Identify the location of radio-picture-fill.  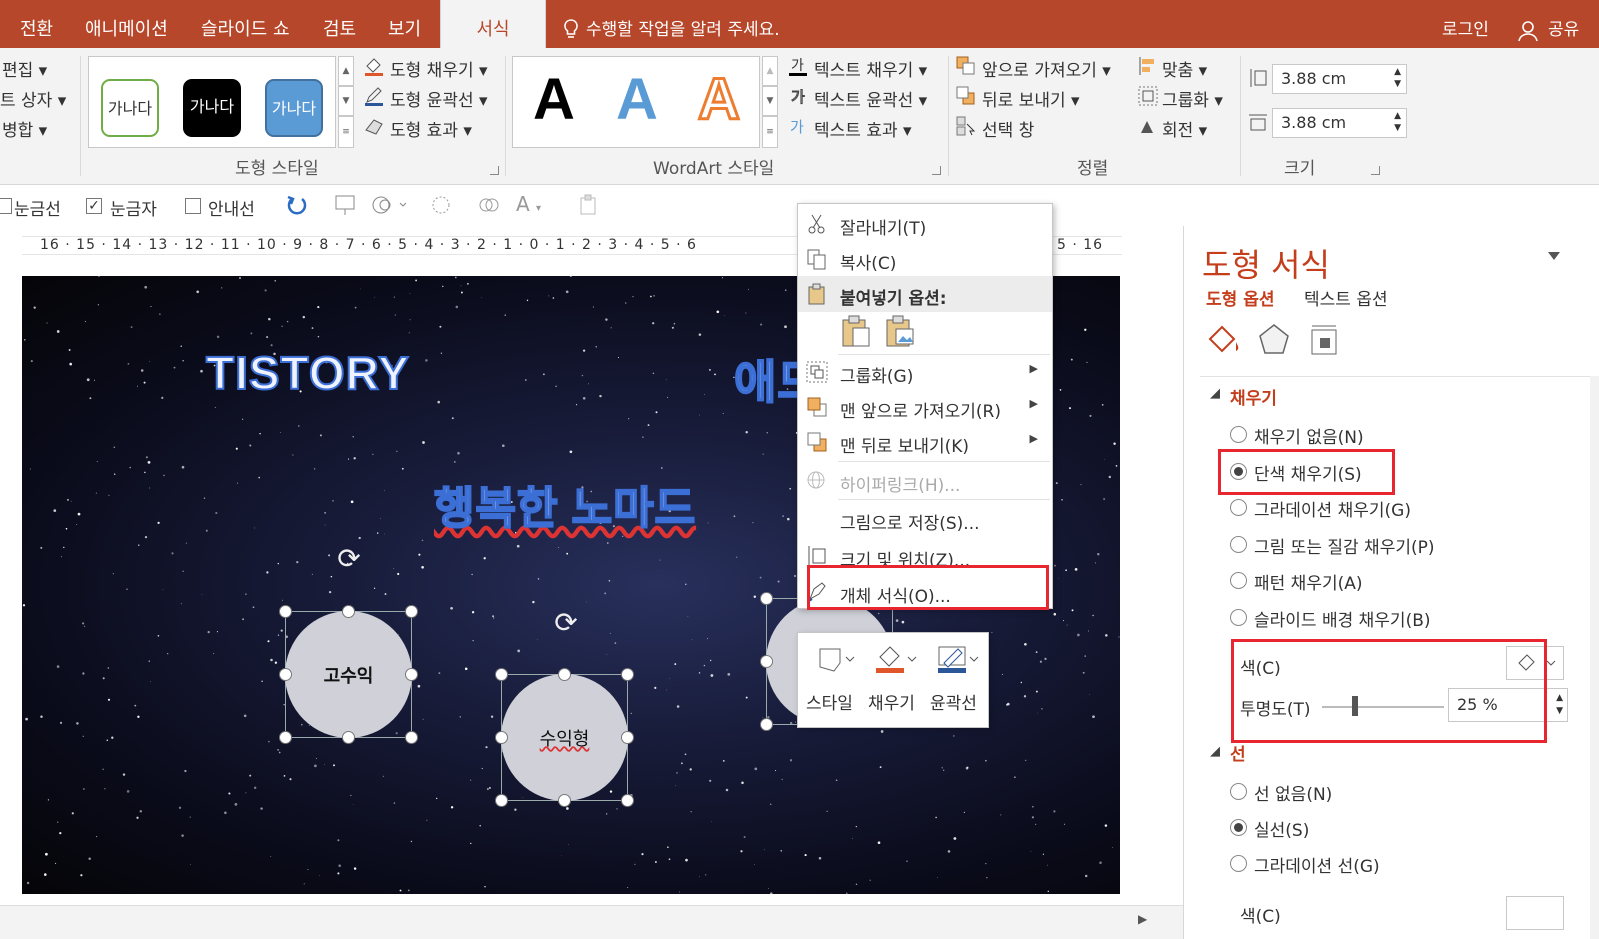
(1238, 544).